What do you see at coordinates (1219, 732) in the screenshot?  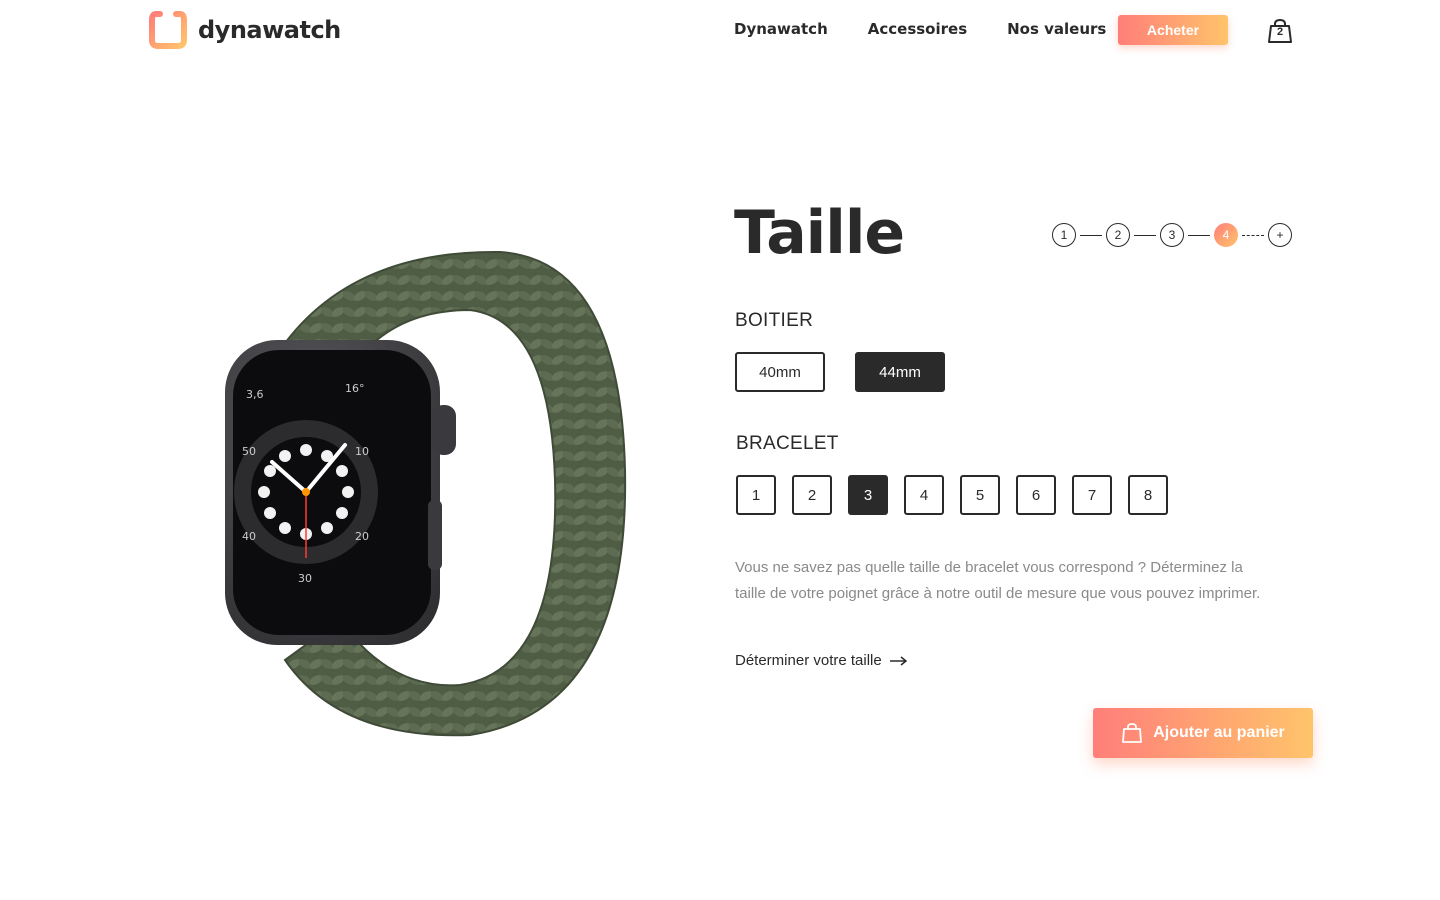 I see `add-to-cart-label: Ajouter au panier` at bounding box center [1219, 732].